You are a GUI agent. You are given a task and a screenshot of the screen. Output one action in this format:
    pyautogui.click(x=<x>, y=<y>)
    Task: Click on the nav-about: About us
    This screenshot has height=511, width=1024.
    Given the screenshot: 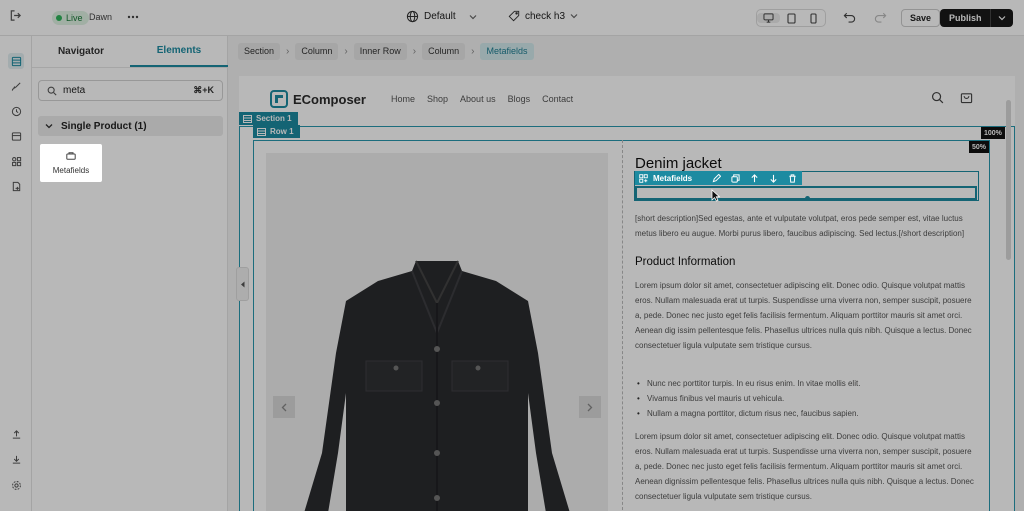 What is the action you would take?
    pyautogui.click(x=478, y=99)
    